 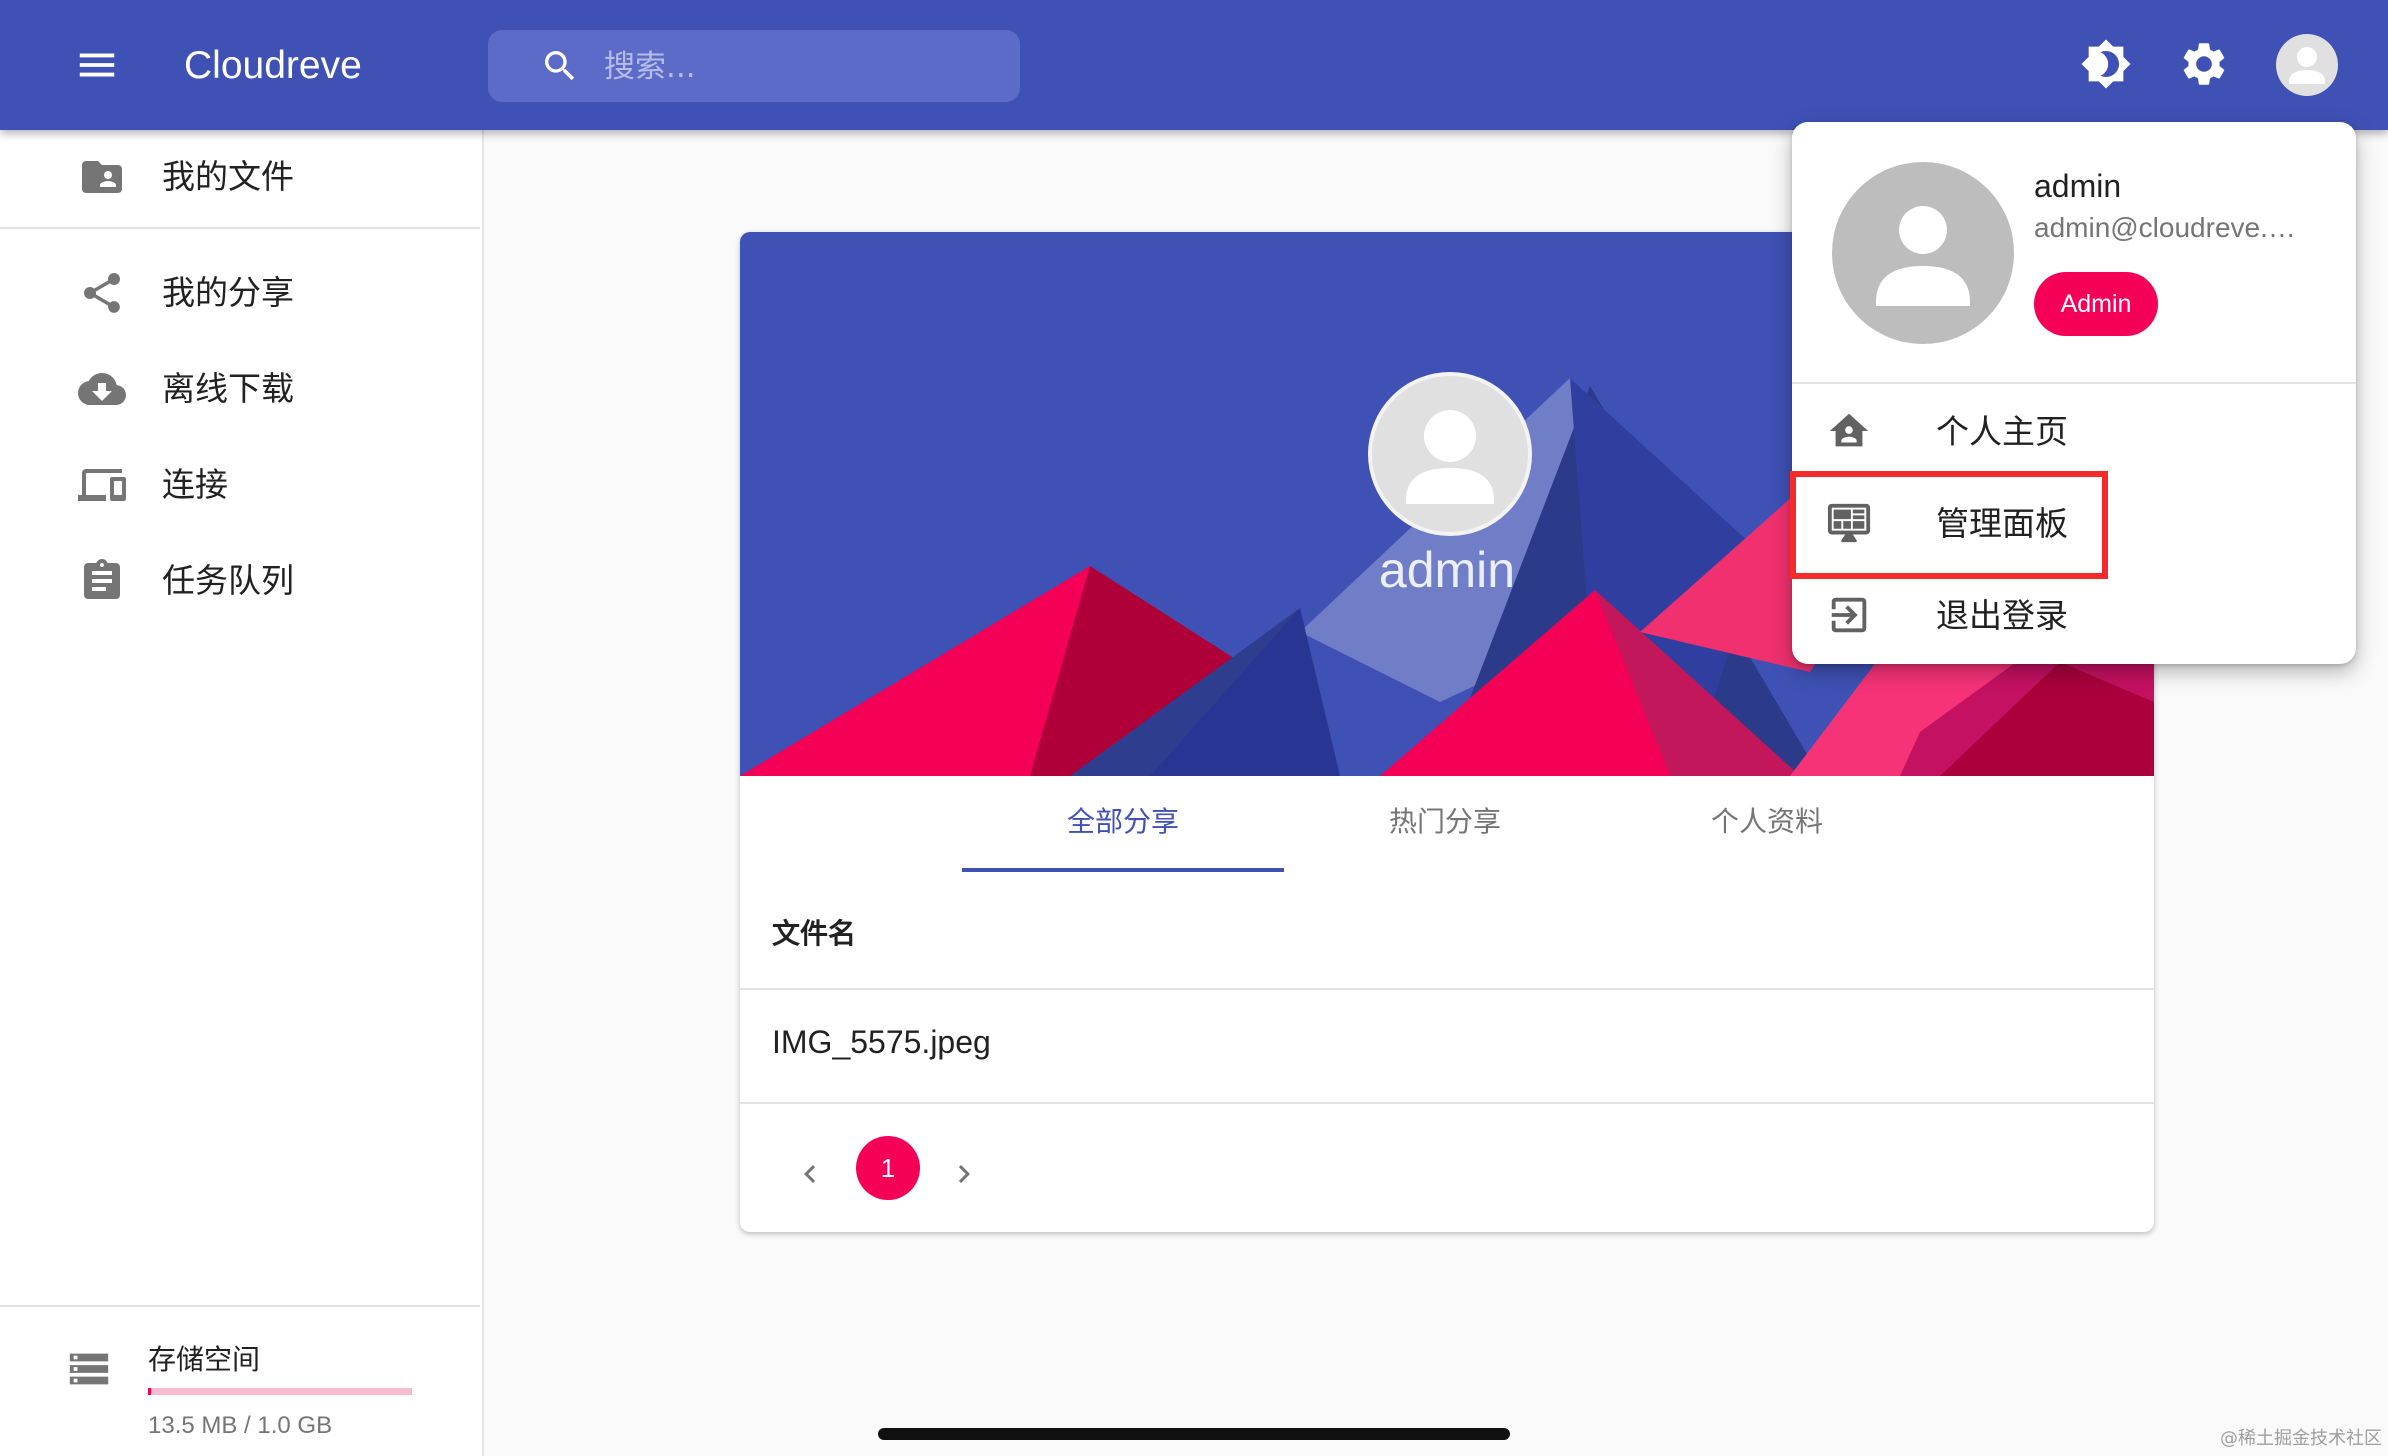 What do you see at coordinates (560, 66) in the screenshot?
I see `search-icon` at bounding box center [560, 66].